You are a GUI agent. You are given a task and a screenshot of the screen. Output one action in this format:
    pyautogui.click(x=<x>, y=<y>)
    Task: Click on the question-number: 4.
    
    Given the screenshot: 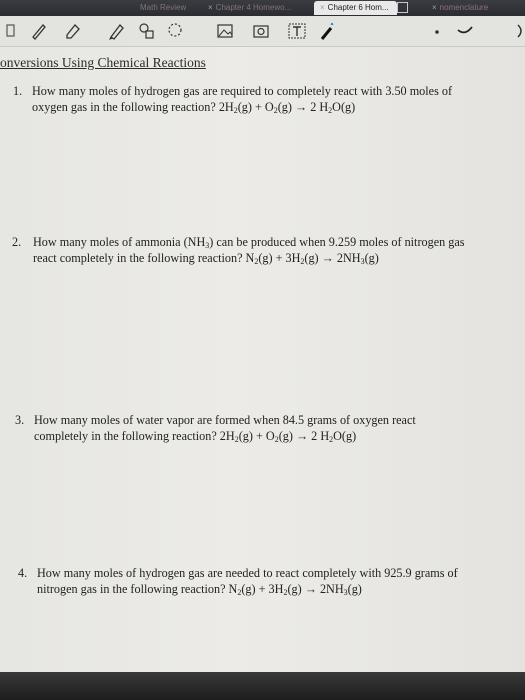 What is the action you would take?
    pyautogui.click(x=23, y=573)
    